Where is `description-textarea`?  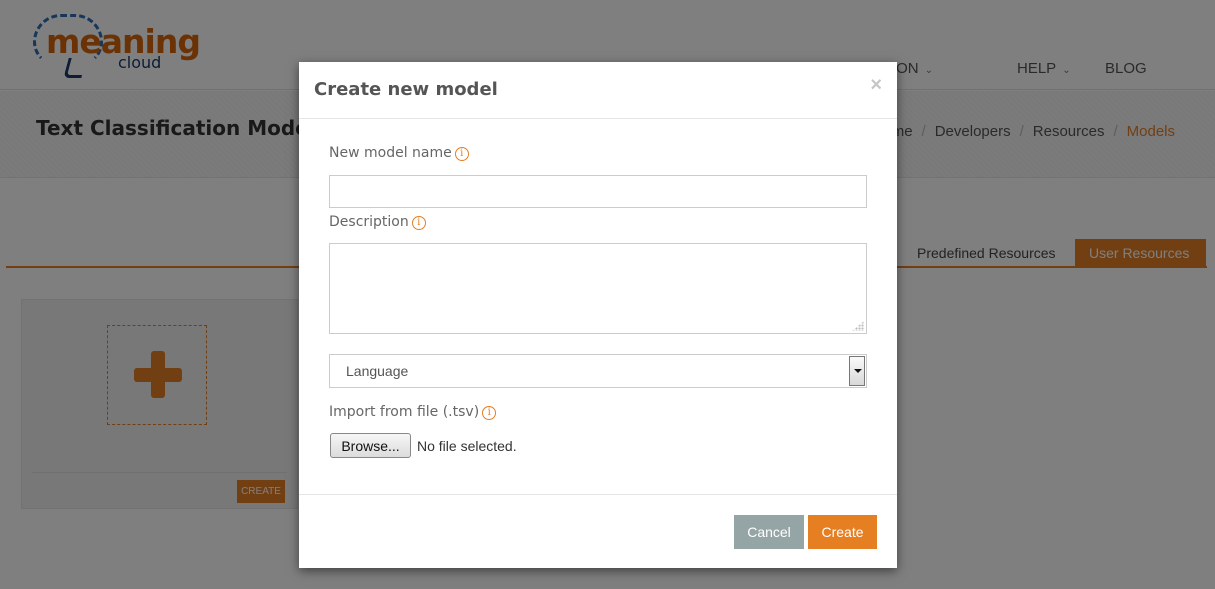
description-textarea is located at coordinates (598, 288).